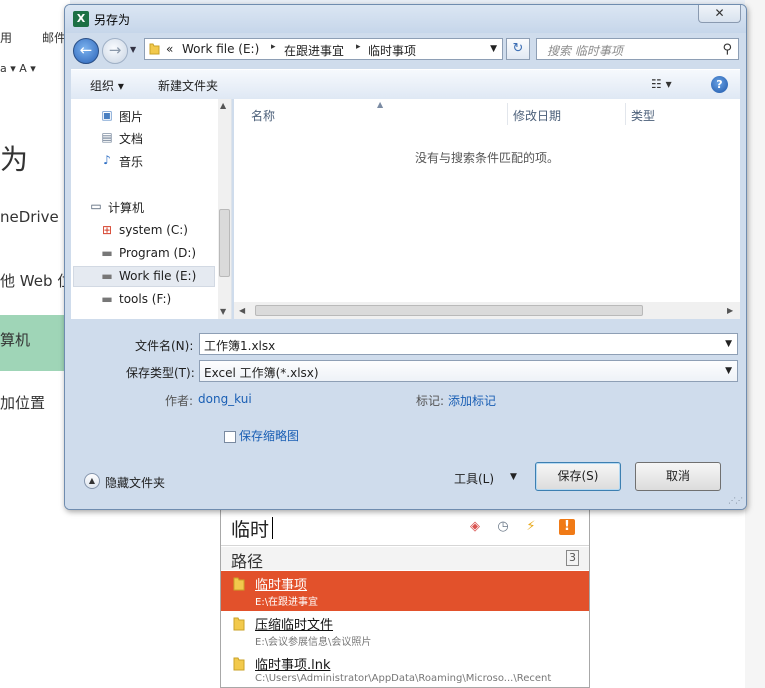  Describe the element at coordinates (637, 49) in the screenshot. I see `search-input: 搜索 临时事项 ⚲` at that location.